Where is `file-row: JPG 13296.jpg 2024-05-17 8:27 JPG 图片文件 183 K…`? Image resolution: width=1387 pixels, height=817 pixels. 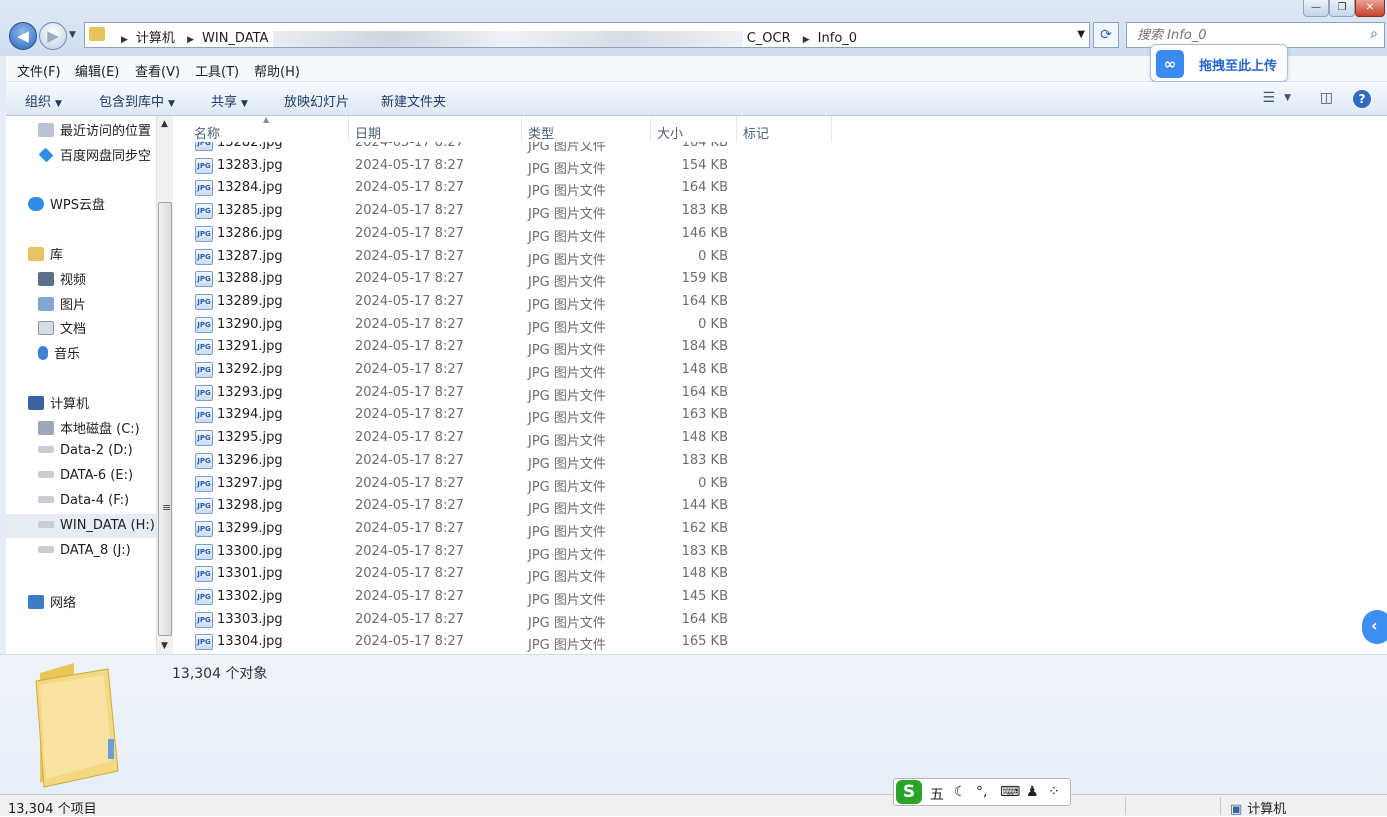
file-row: JPG 13296.jpg 2024-05-17 8:27 JPG 图片文件 183 K… is located at coordinates (523, 461).